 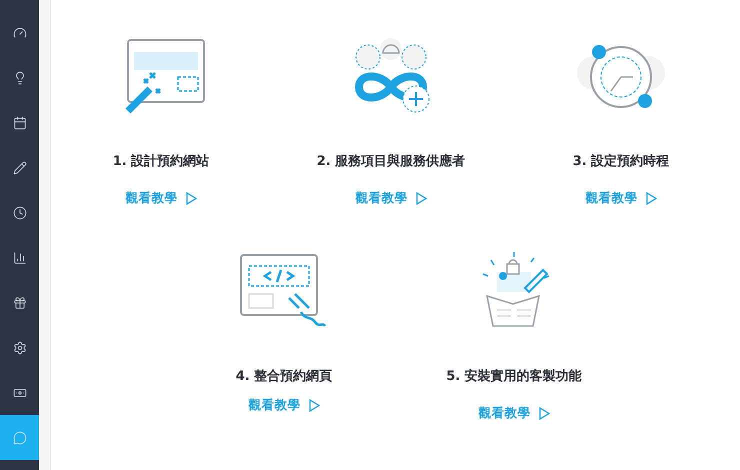 I want to click on chat-icon, so click(x=19, y=437).